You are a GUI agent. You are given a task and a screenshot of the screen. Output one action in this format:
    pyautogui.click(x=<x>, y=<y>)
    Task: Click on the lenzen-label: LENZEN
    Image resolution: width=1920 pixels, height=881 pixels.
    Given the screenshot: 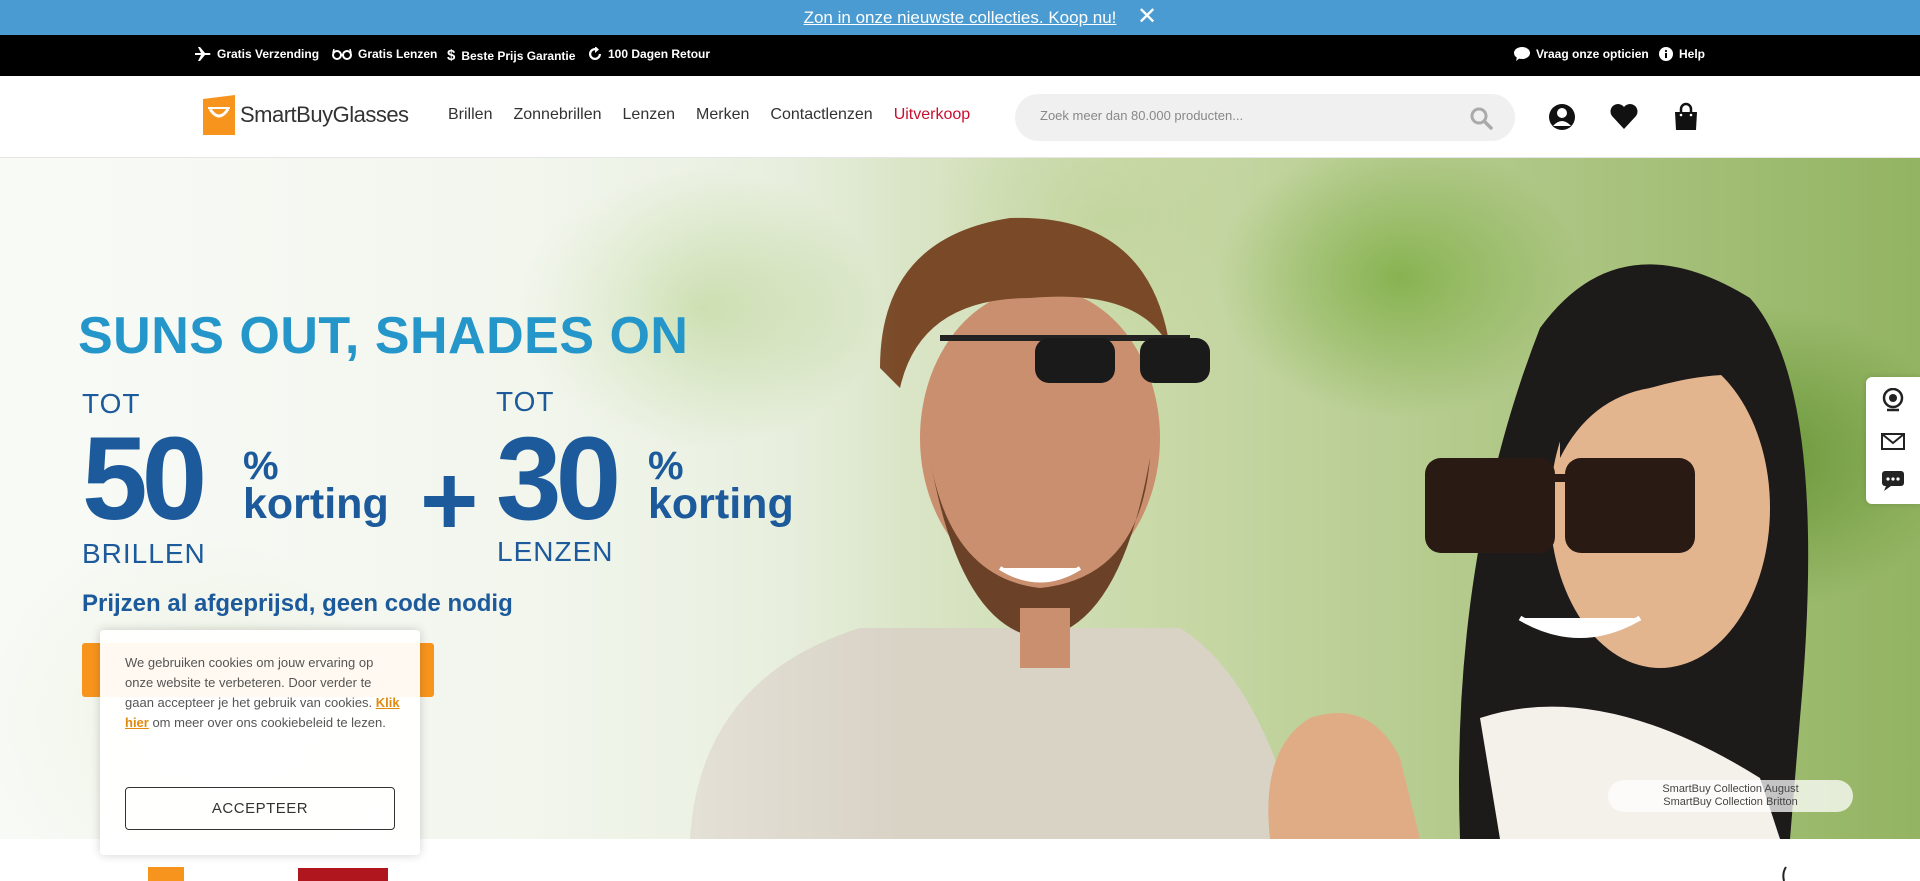 What is the action you would take?
    pyautogui.click(x=555, y=551)
    